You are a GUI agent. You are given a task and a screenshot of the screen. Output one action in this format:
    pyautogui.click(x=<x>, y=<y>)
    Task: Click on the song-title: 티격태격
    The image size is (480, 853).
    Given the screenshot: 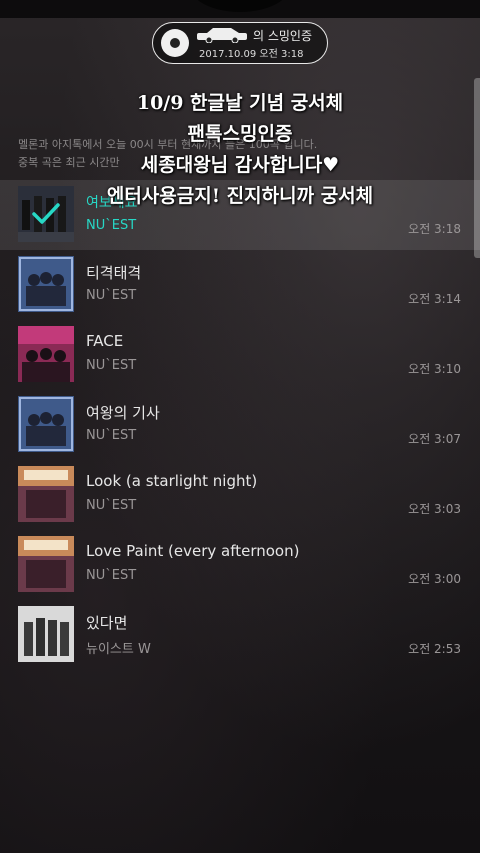 What is the action you would take?
    pyautogui.click(x=114, y=273)
    